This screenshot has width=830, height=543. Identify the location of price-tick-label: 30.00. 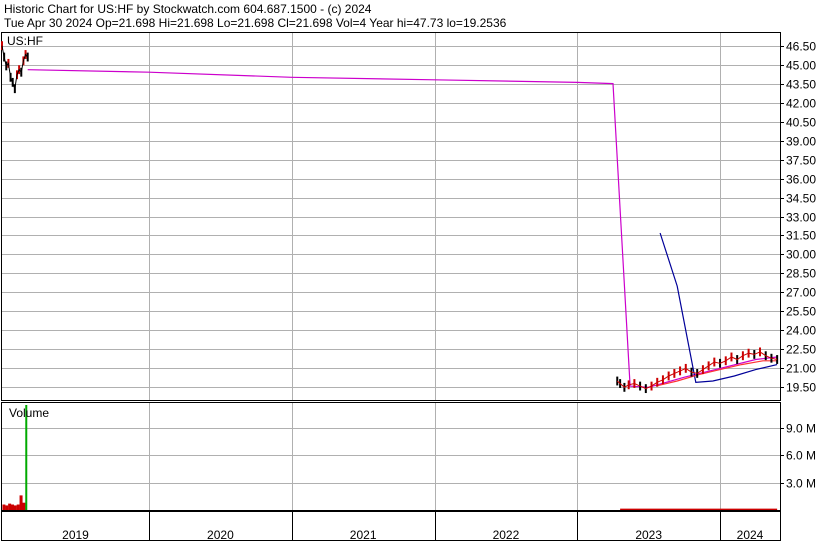
(801, 255).